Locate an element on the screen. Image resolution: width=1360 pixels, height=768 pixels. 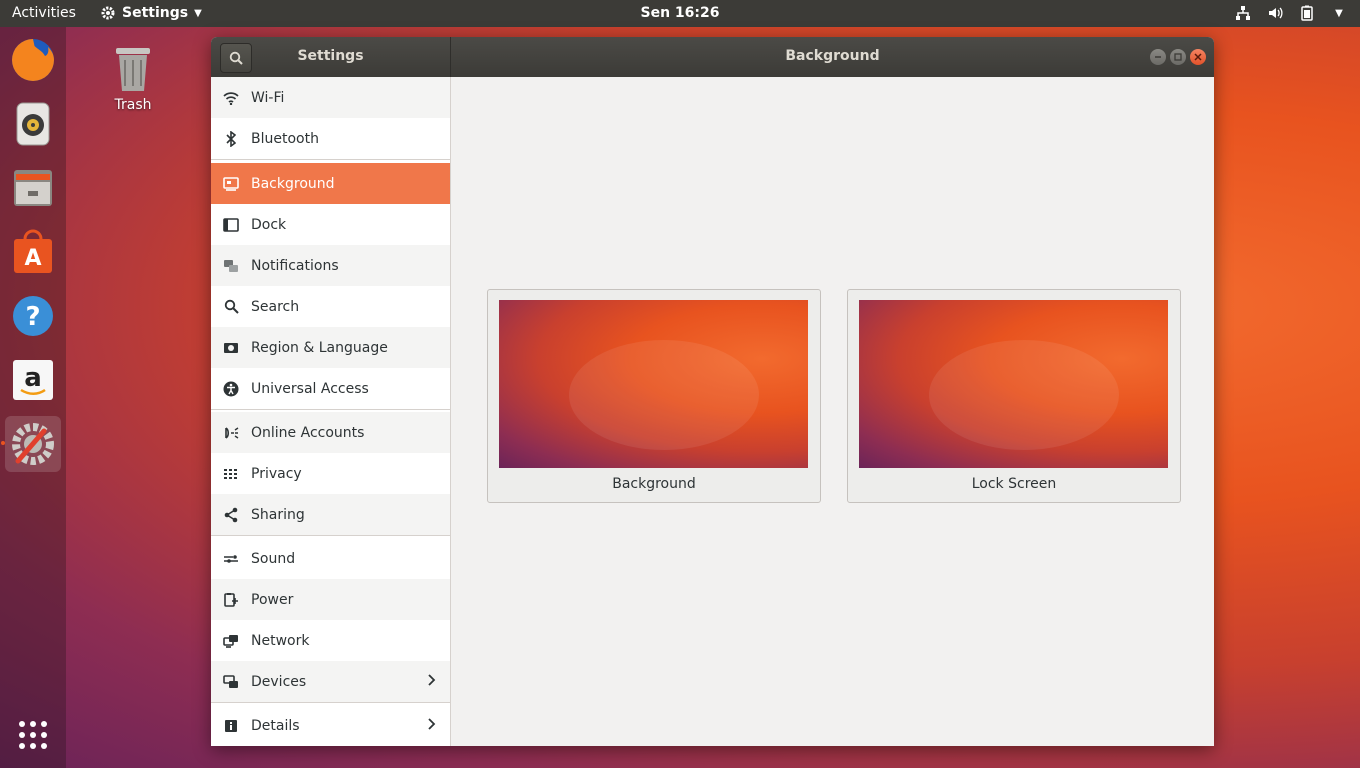
sidebar-item-label: Wi-Fi is located at coordinates (268, 97).